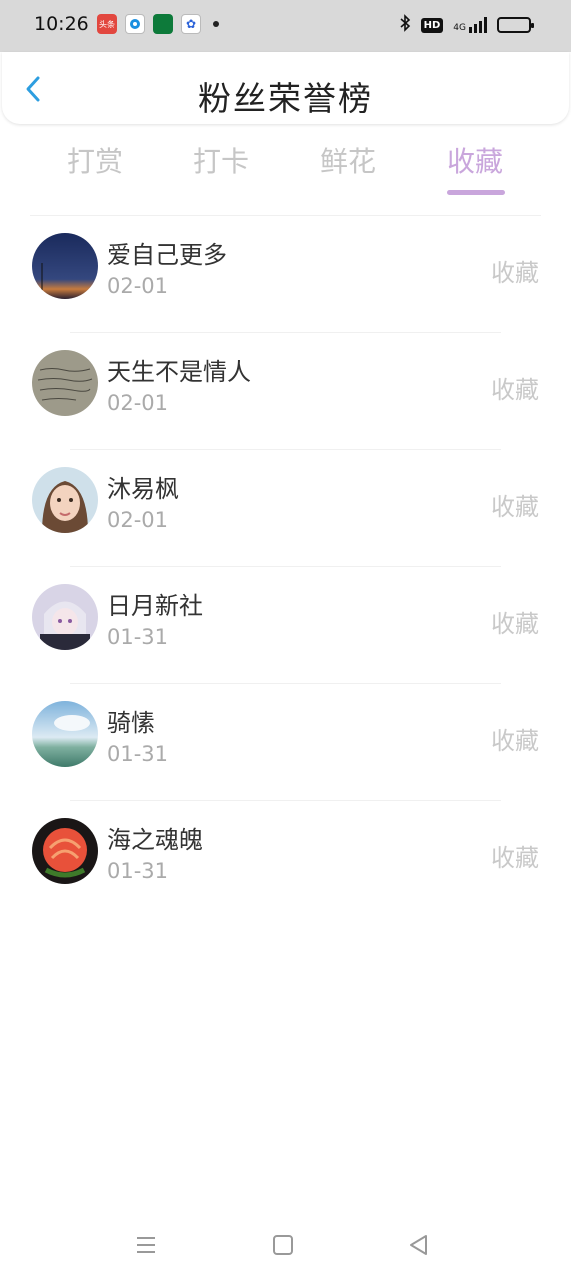  I want to click on tab-favorites: 收藏, so click(476, 167).